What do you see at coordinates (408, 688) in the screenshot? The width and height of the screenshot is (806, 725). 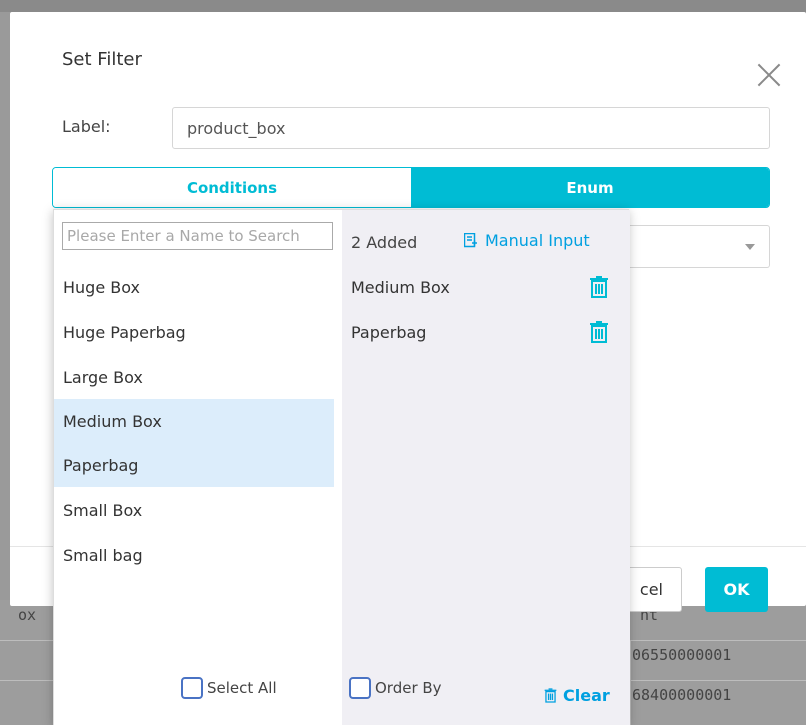 I see `order-by-label: Order By` at bounding box center [408, 688].